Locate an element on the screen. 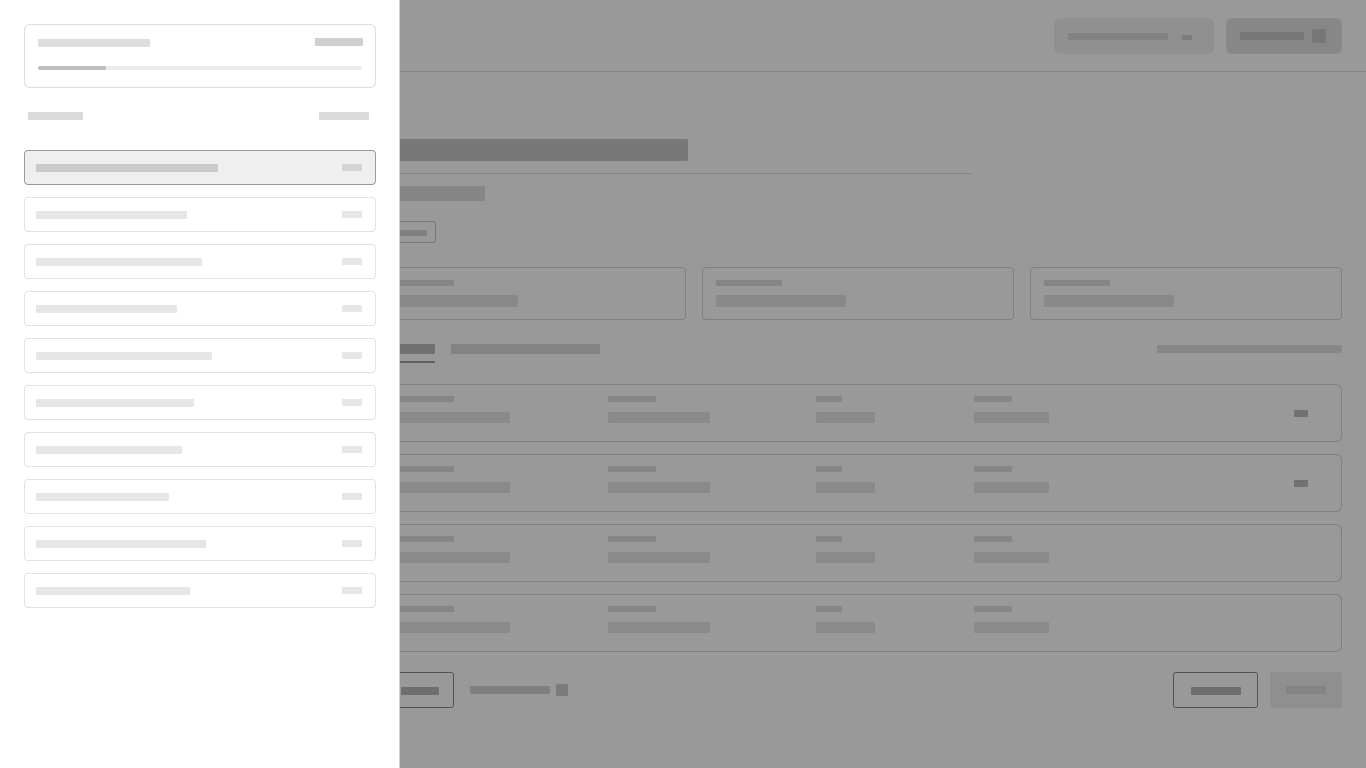 The height and width of the screenshot is (768, 1366). progress-card-status is located at coordinates (339, 42).